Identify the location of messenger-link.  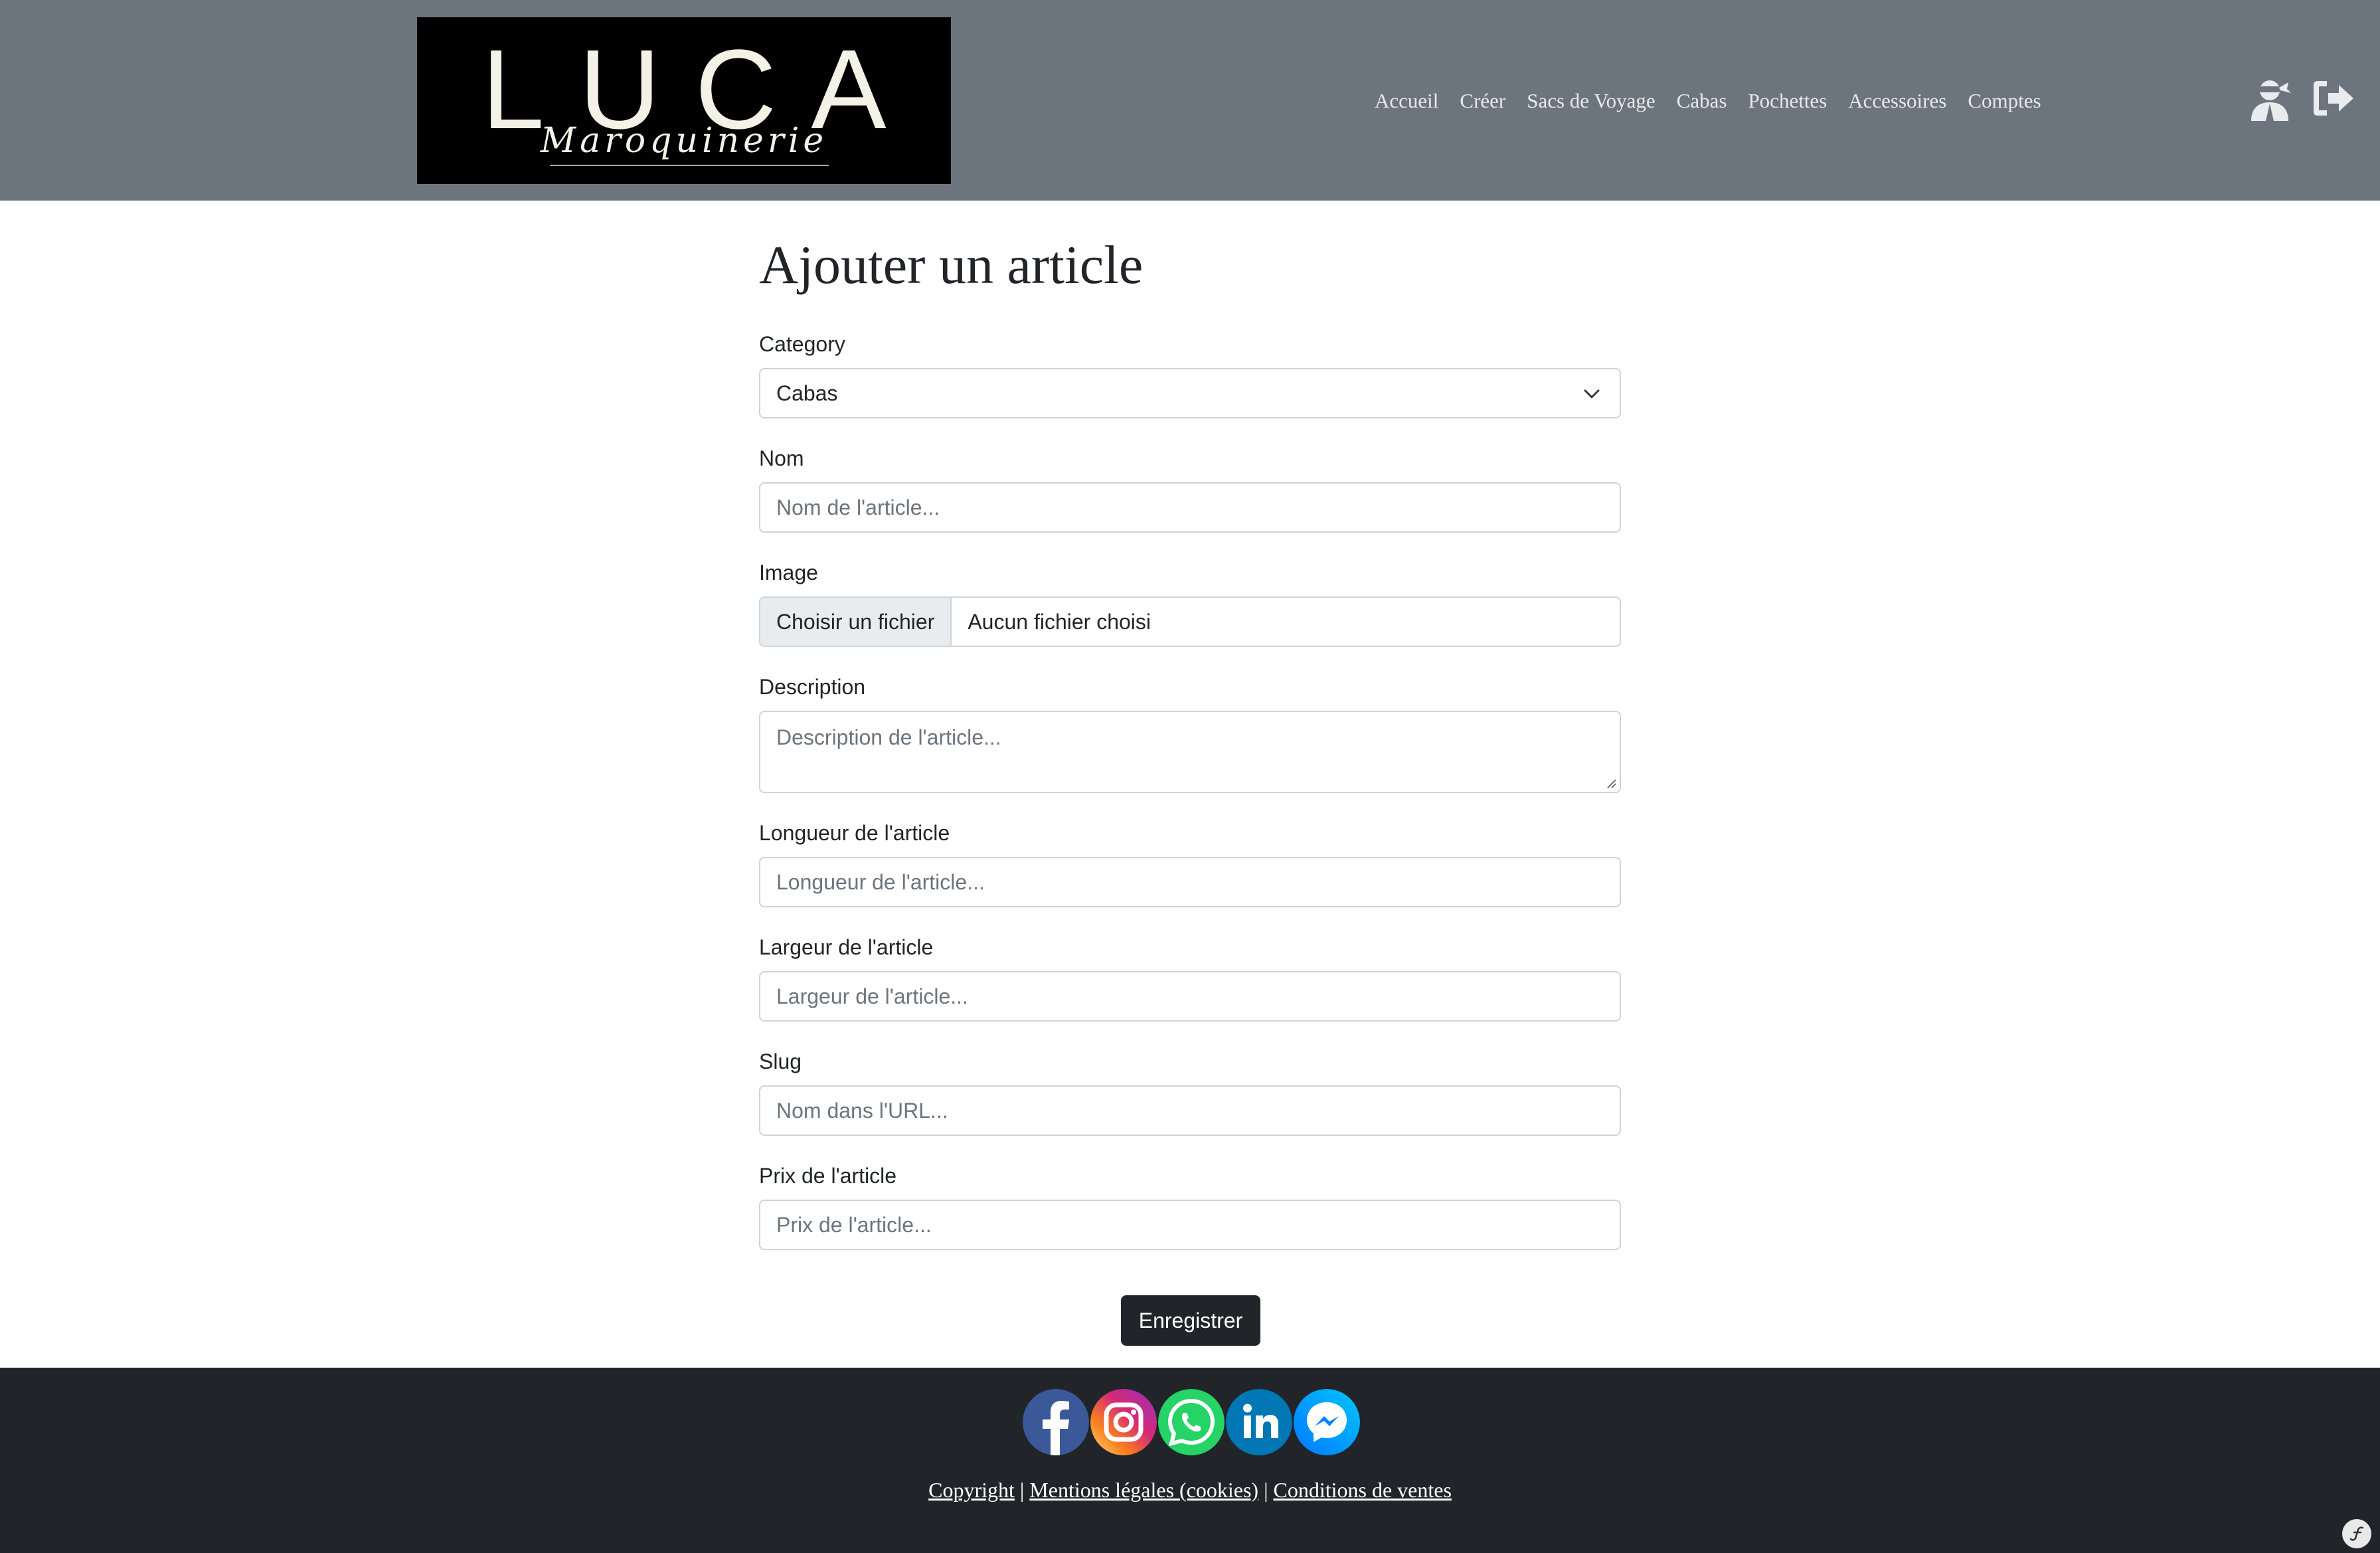
(1327, 1422).